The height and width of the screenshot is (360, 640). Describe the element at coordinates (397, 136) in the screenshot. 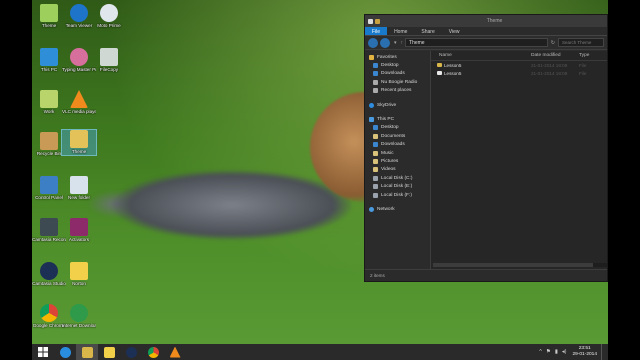

I see `nav-item-documents: Documents` at that location.